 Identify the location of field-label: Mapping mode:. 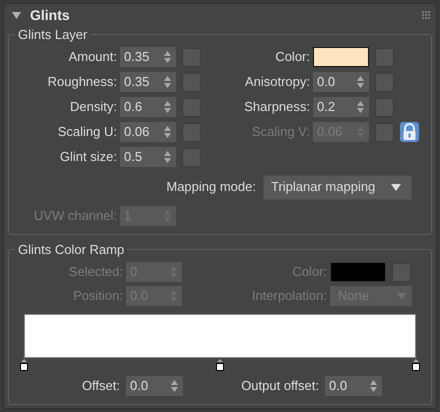
(211, 187).